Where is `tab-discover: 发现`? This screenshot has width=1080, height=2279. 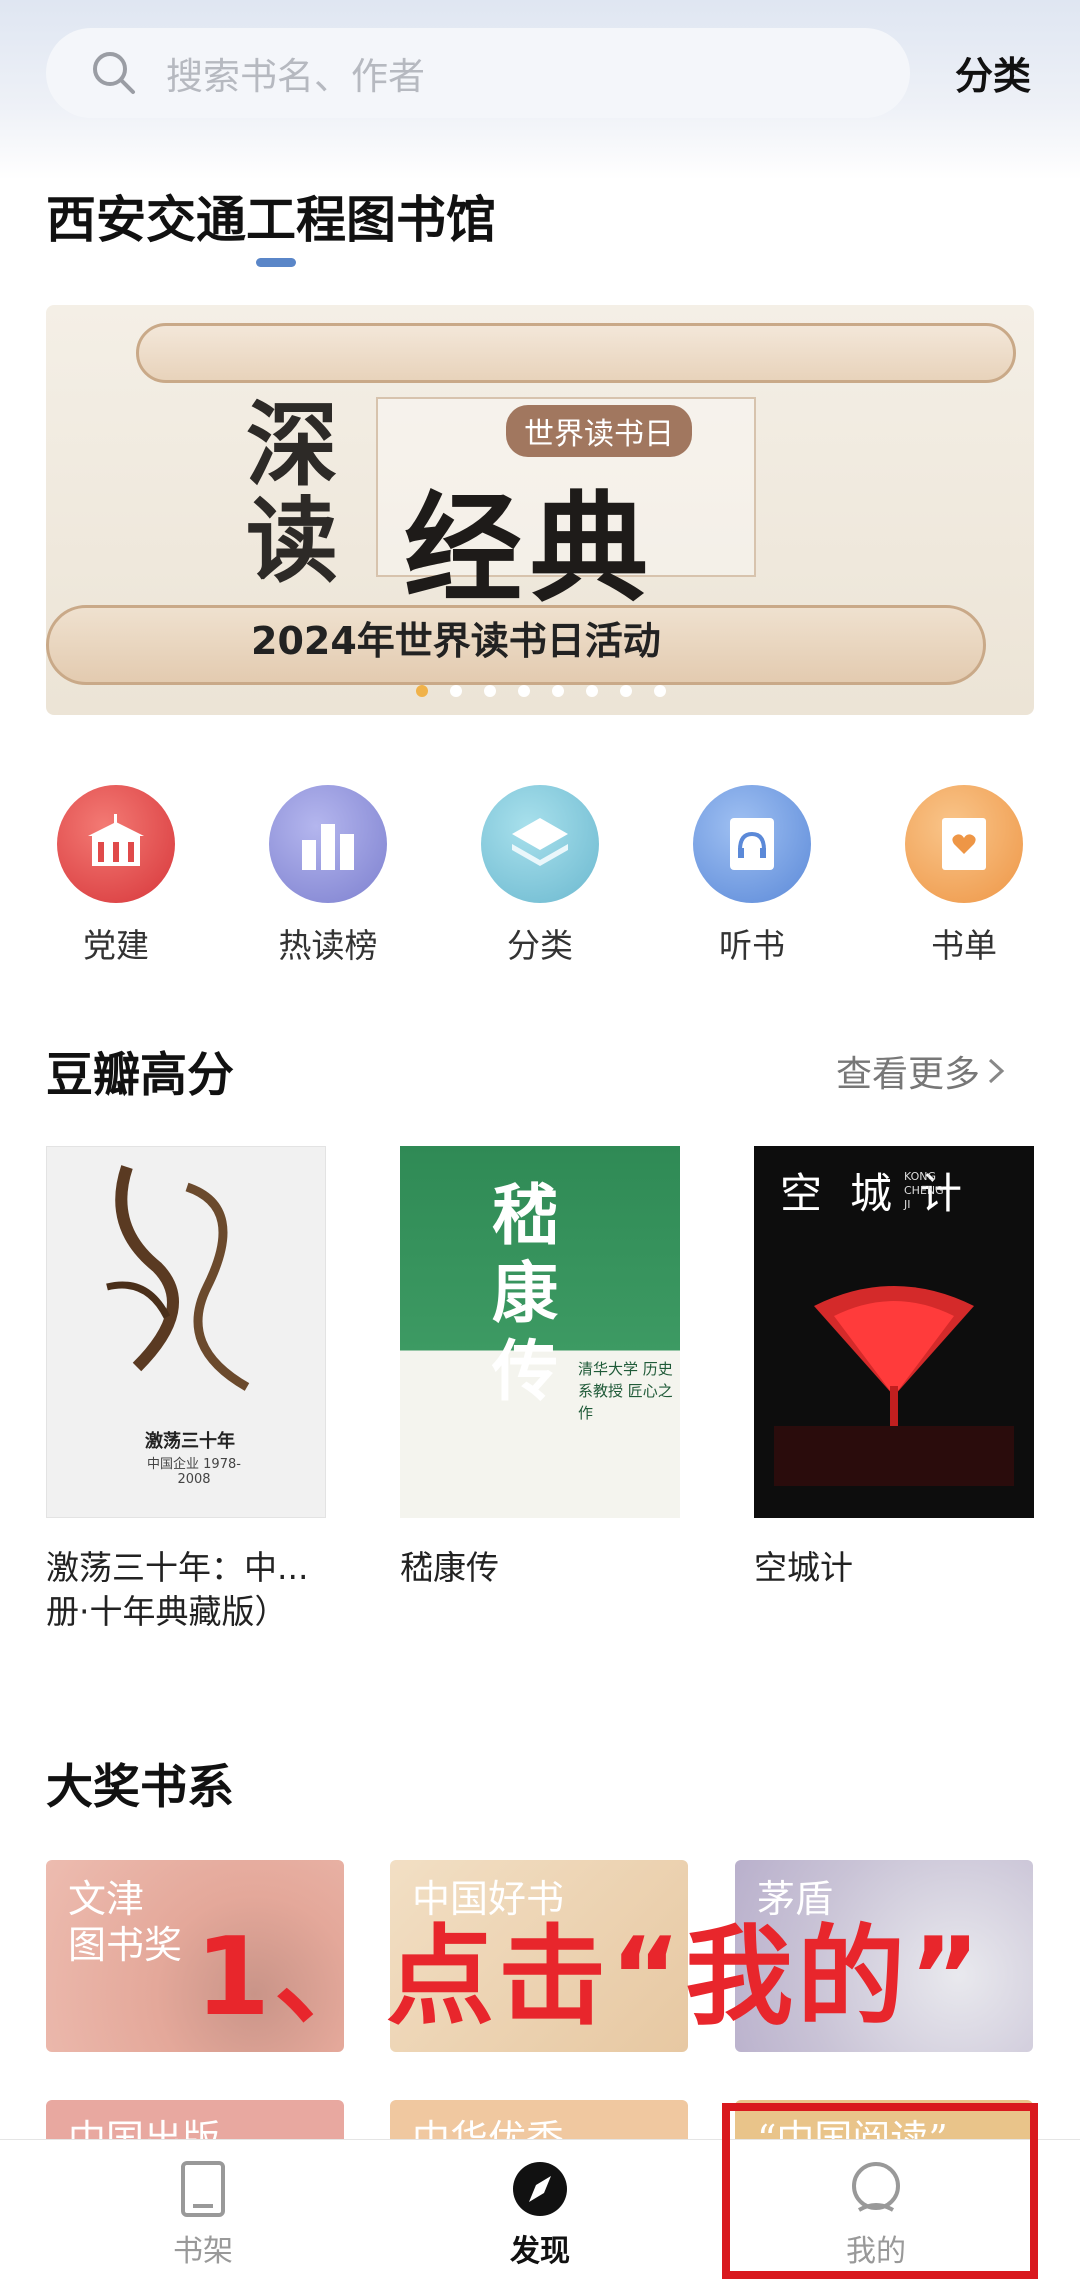 tab-discover: 发现 is located at coordinates (540, 2215).